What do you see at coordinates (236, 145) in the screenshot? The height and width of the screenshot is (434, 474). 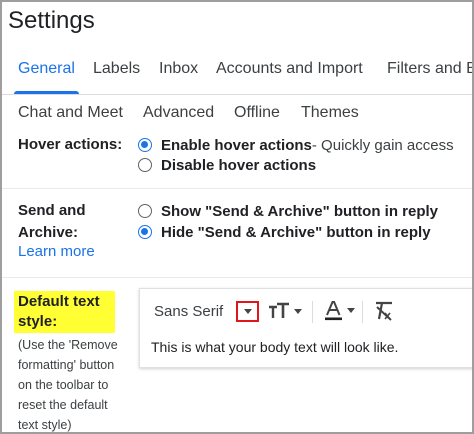 I see `enable-hover-label: Enable hover actions` at bounding box center [236, 145].